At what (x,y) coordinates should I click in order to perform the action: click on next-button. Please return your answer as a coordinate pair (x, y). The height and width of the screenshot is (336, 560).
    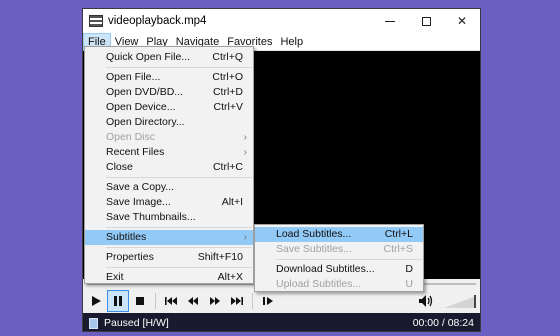
    Looking at the image, I should click on (237, 301).